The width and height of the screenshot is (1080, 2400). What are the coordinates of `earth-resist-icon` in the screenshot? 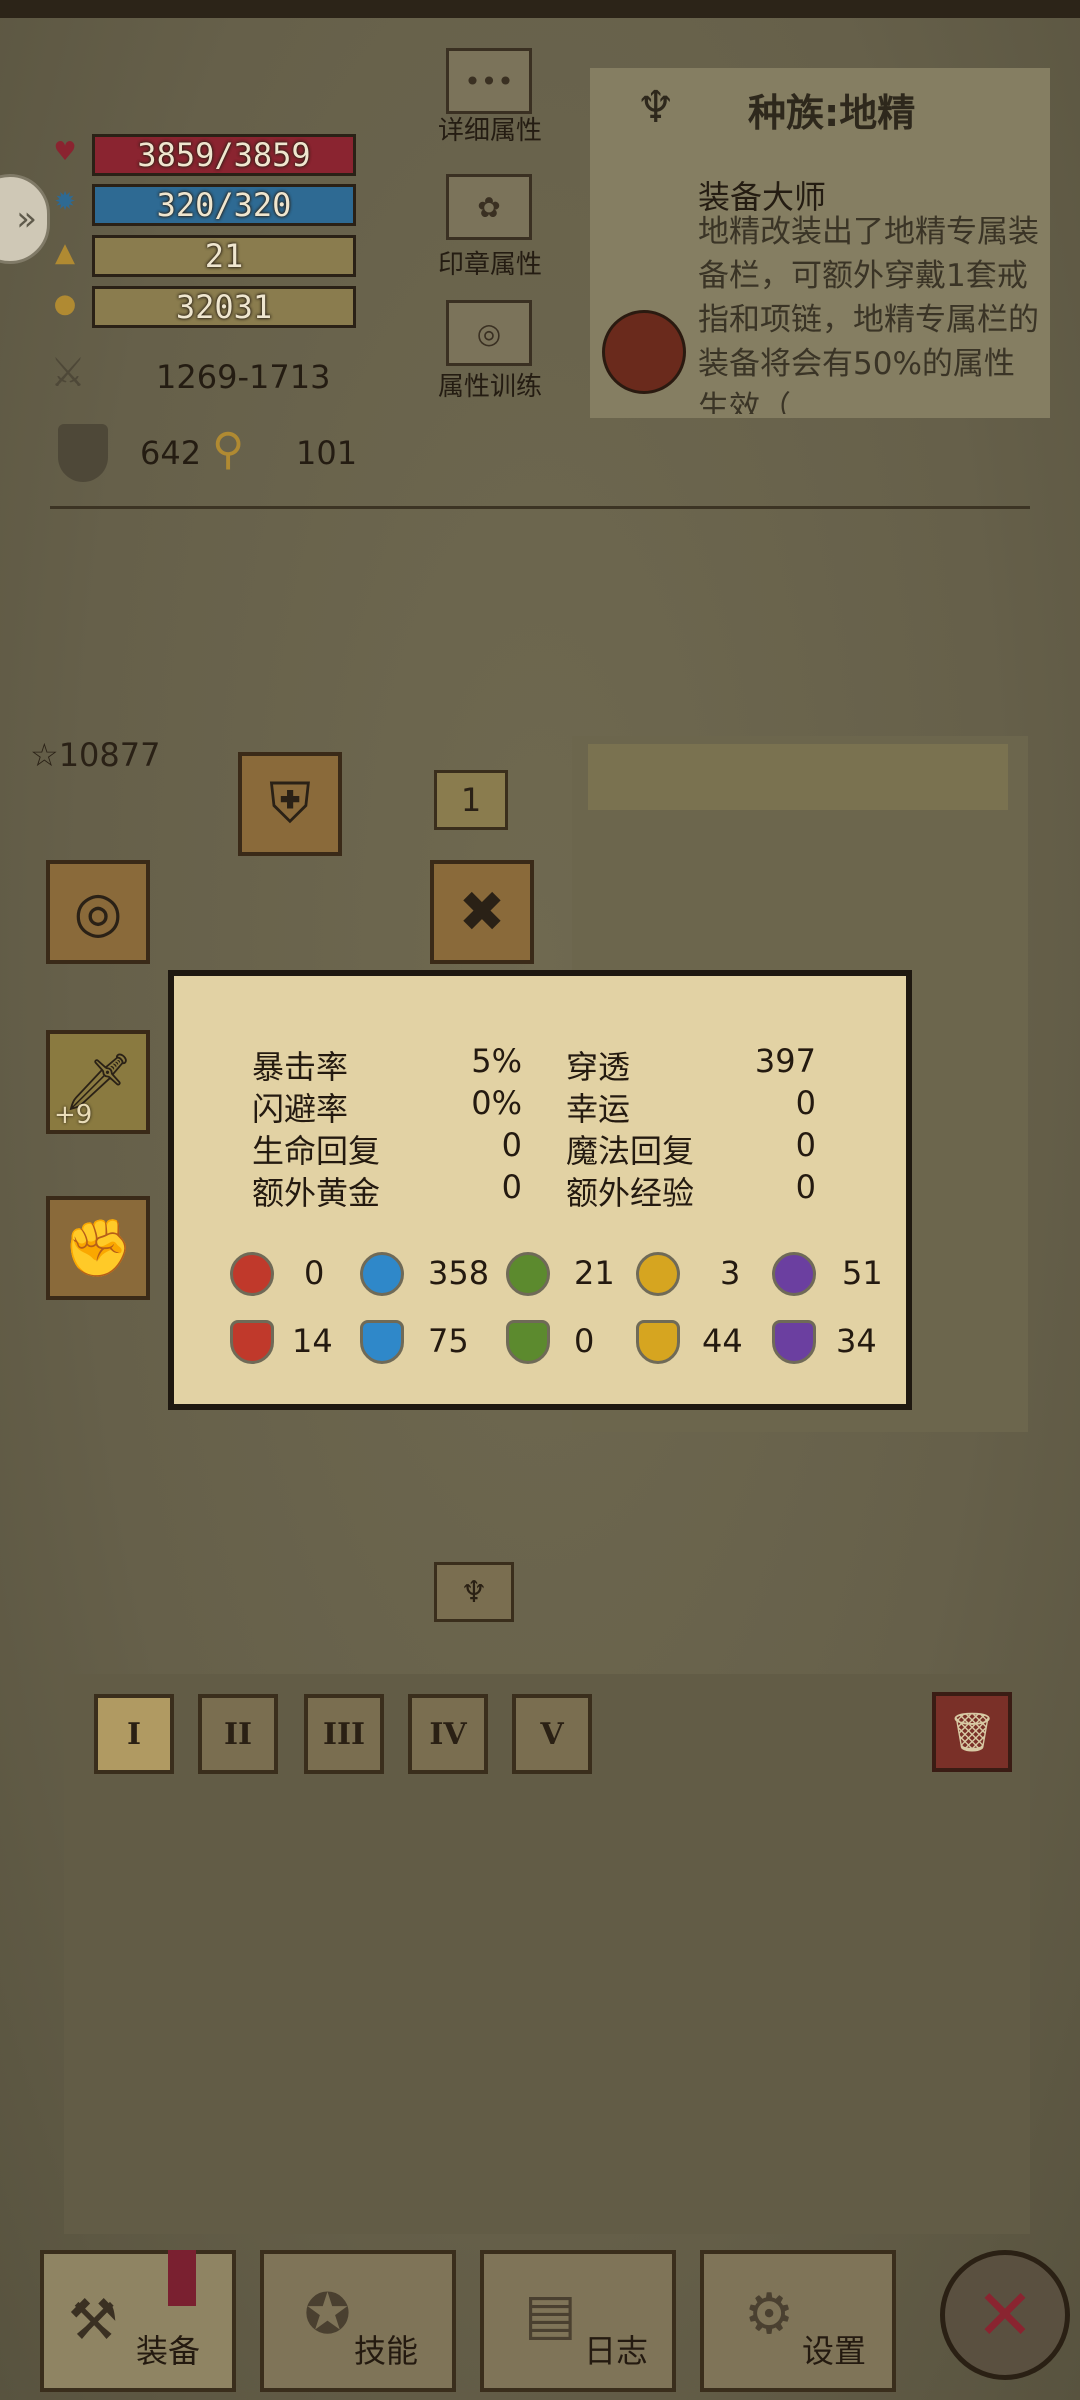 It's located at (528, 1342).